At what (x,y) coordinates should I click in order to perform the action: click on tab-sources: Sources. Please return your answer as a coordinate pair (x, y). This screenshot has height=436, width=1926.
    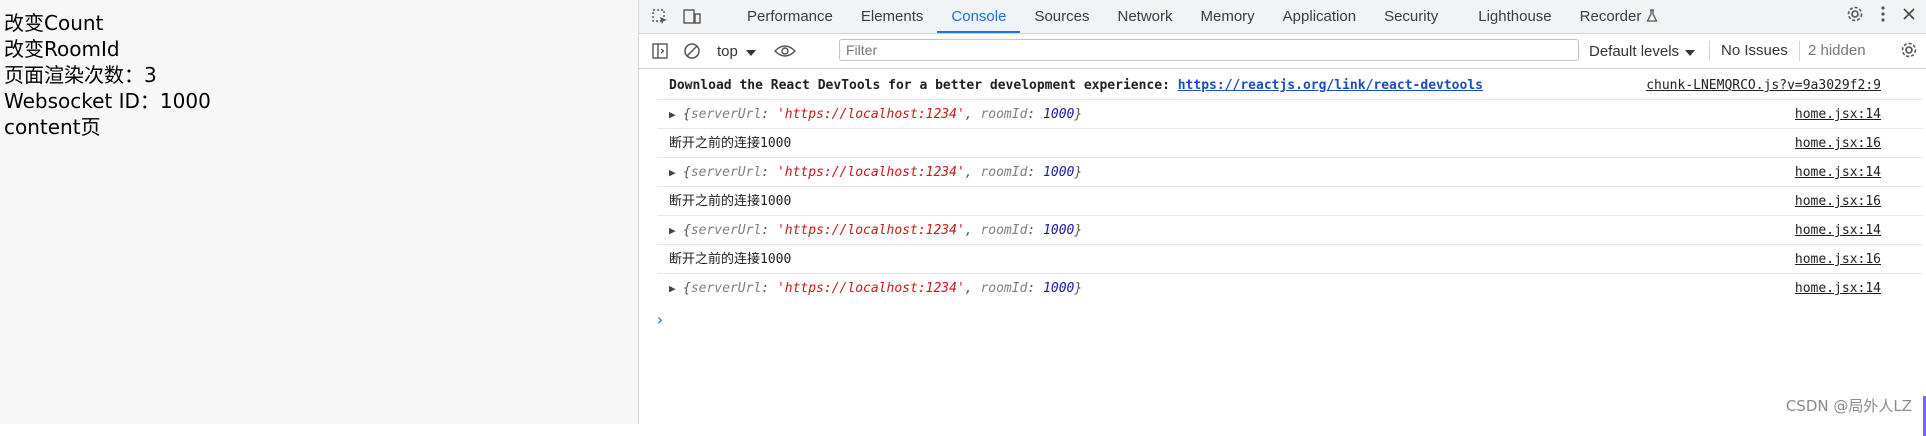
    Looking at the image, I should click on (1061, 16).